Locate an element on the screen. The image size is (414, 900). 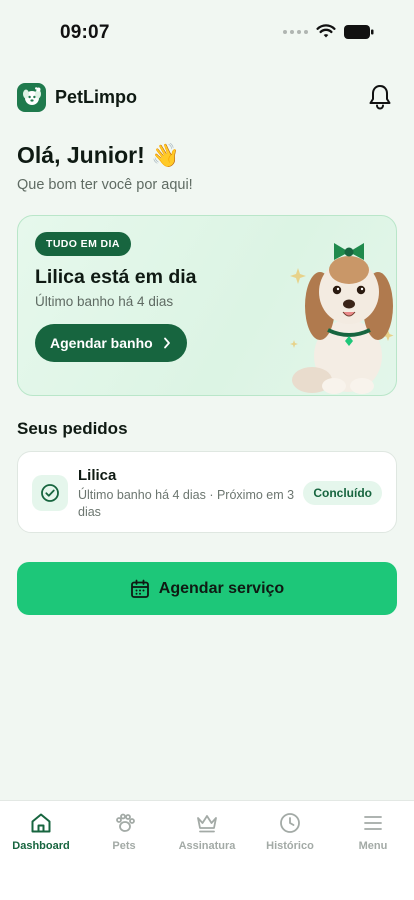
schedule-bath-button: Agendar banho is located at coordinates (111, 343).